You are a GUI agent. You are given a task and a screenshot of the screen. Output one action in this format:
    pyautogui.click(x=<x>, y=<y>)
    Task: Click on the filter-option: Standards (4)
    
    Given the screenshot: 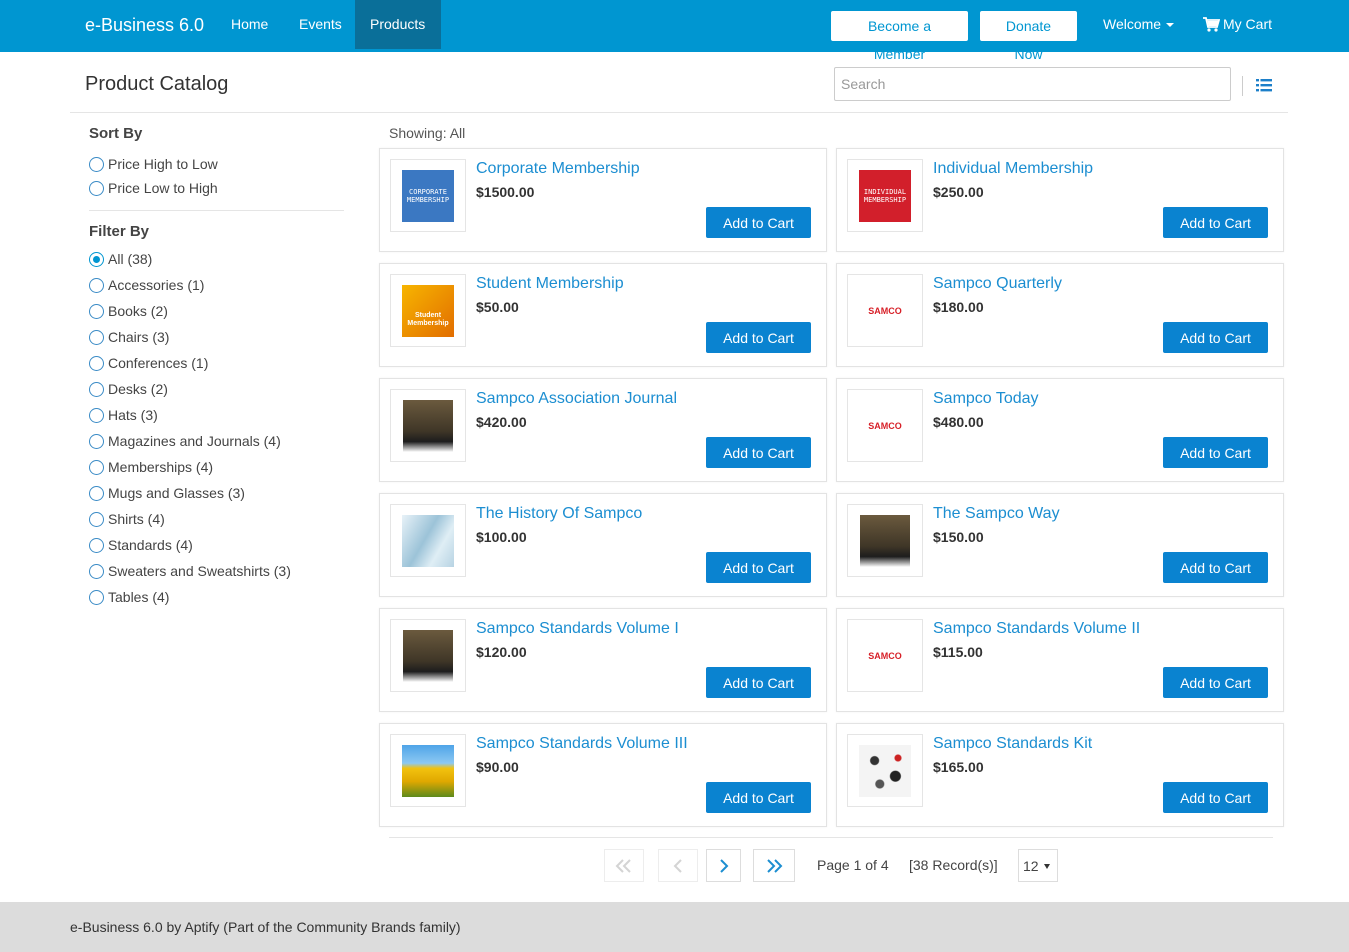 What is the action you would take?
    pyautogui.click(x=141, y=545)
    